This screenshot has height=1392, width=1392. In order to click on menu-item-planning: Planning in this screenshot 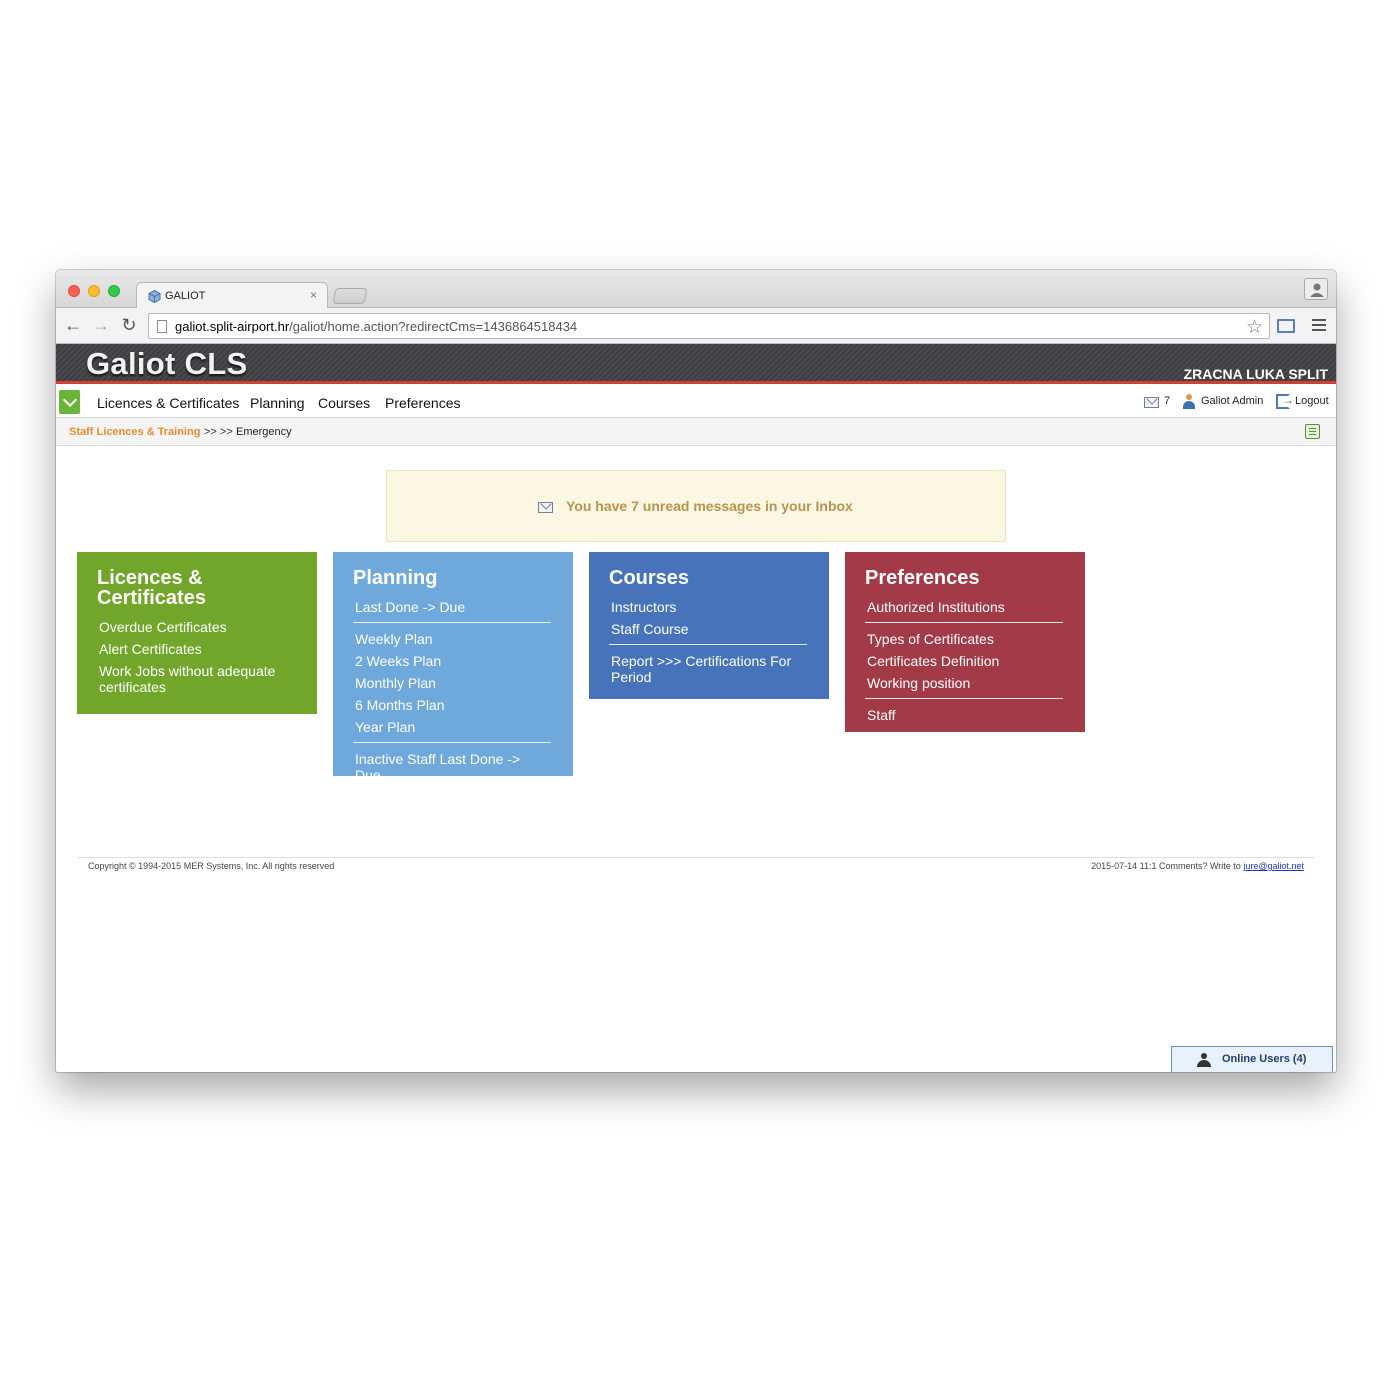, I will do `click(277, 403)`.